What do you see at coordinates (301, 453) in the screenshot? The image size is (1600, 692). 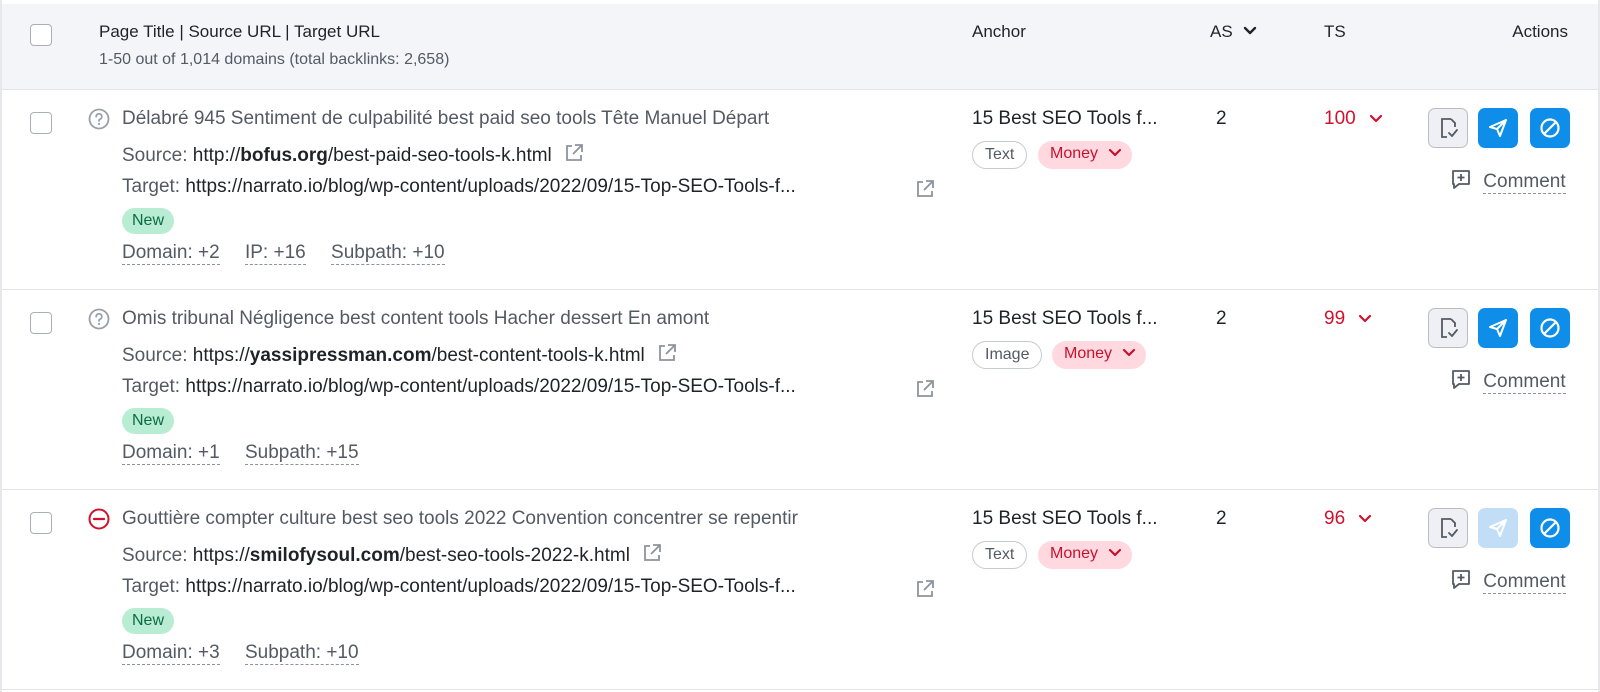 I see `meta-subpath: Subpath: +15` at bounding box center [301, 453].